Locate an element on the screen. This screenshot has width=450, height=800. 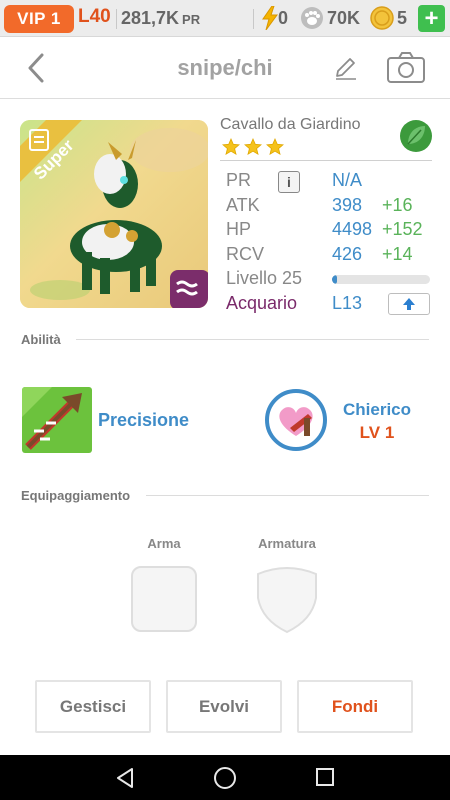
power-rating-value: 281,7K is located at coordinates (150, 18).